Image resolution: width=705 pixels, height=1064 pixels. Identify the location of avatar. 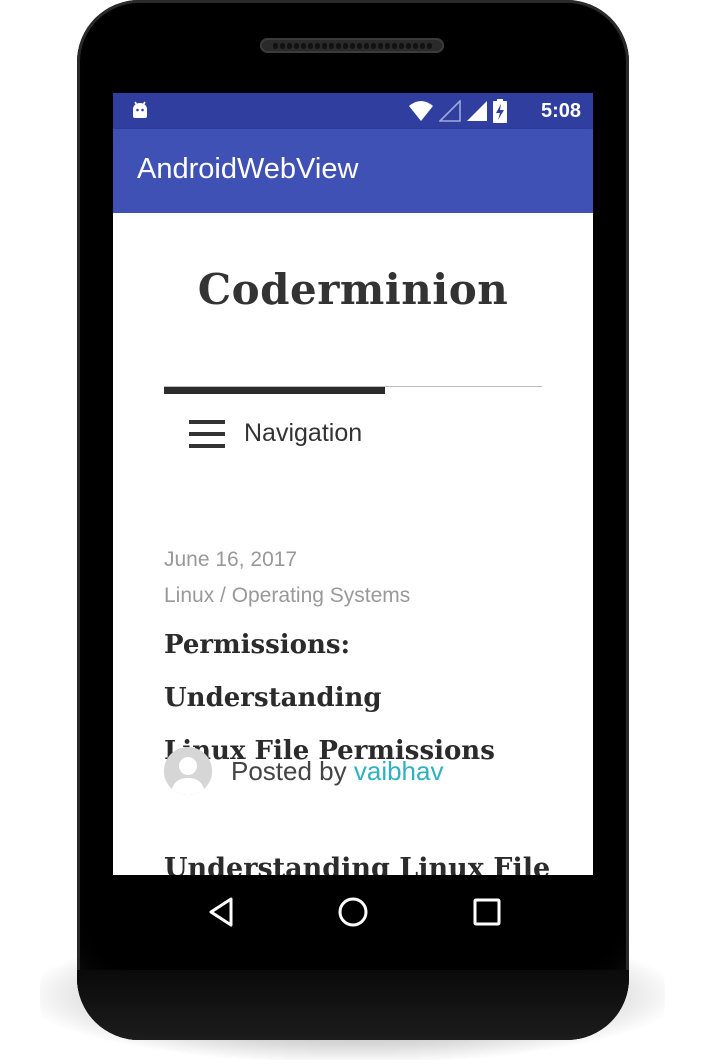
(188, 771).